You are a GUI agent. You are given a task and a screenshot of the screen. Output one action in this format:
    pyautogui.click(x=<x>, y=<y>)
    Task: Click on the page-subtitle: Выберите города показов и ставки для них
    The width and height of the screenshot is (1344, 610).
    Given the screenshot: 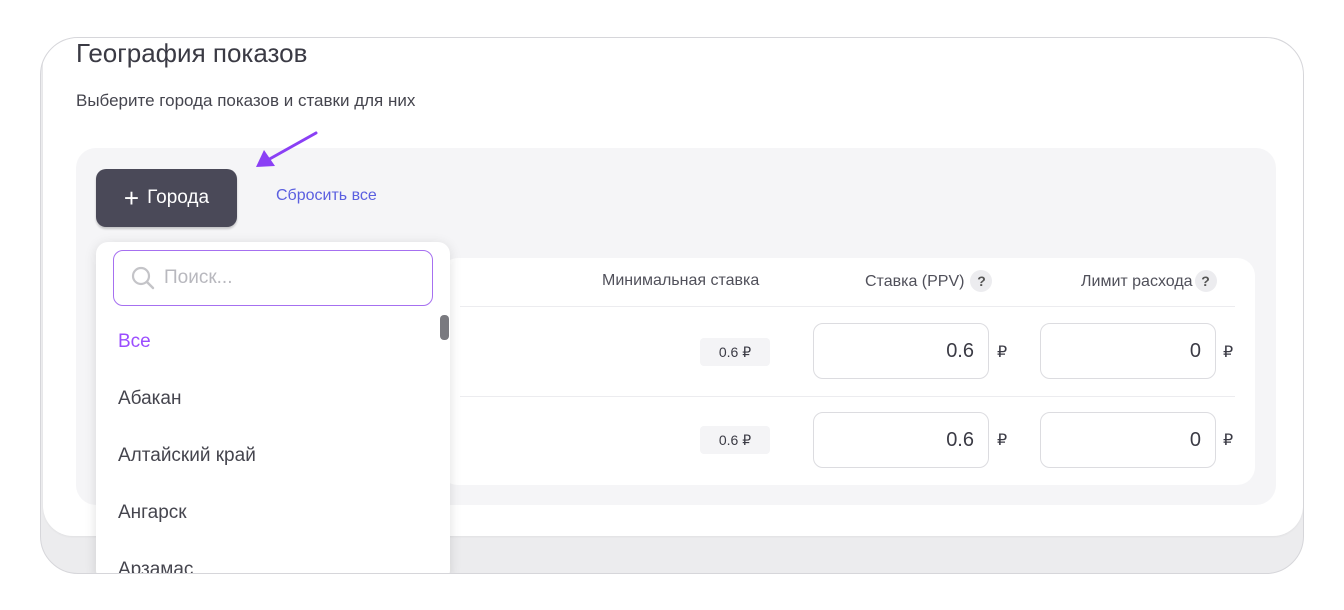 What is the action you would take?
    pyautogui.click(x=246, y=100)
    